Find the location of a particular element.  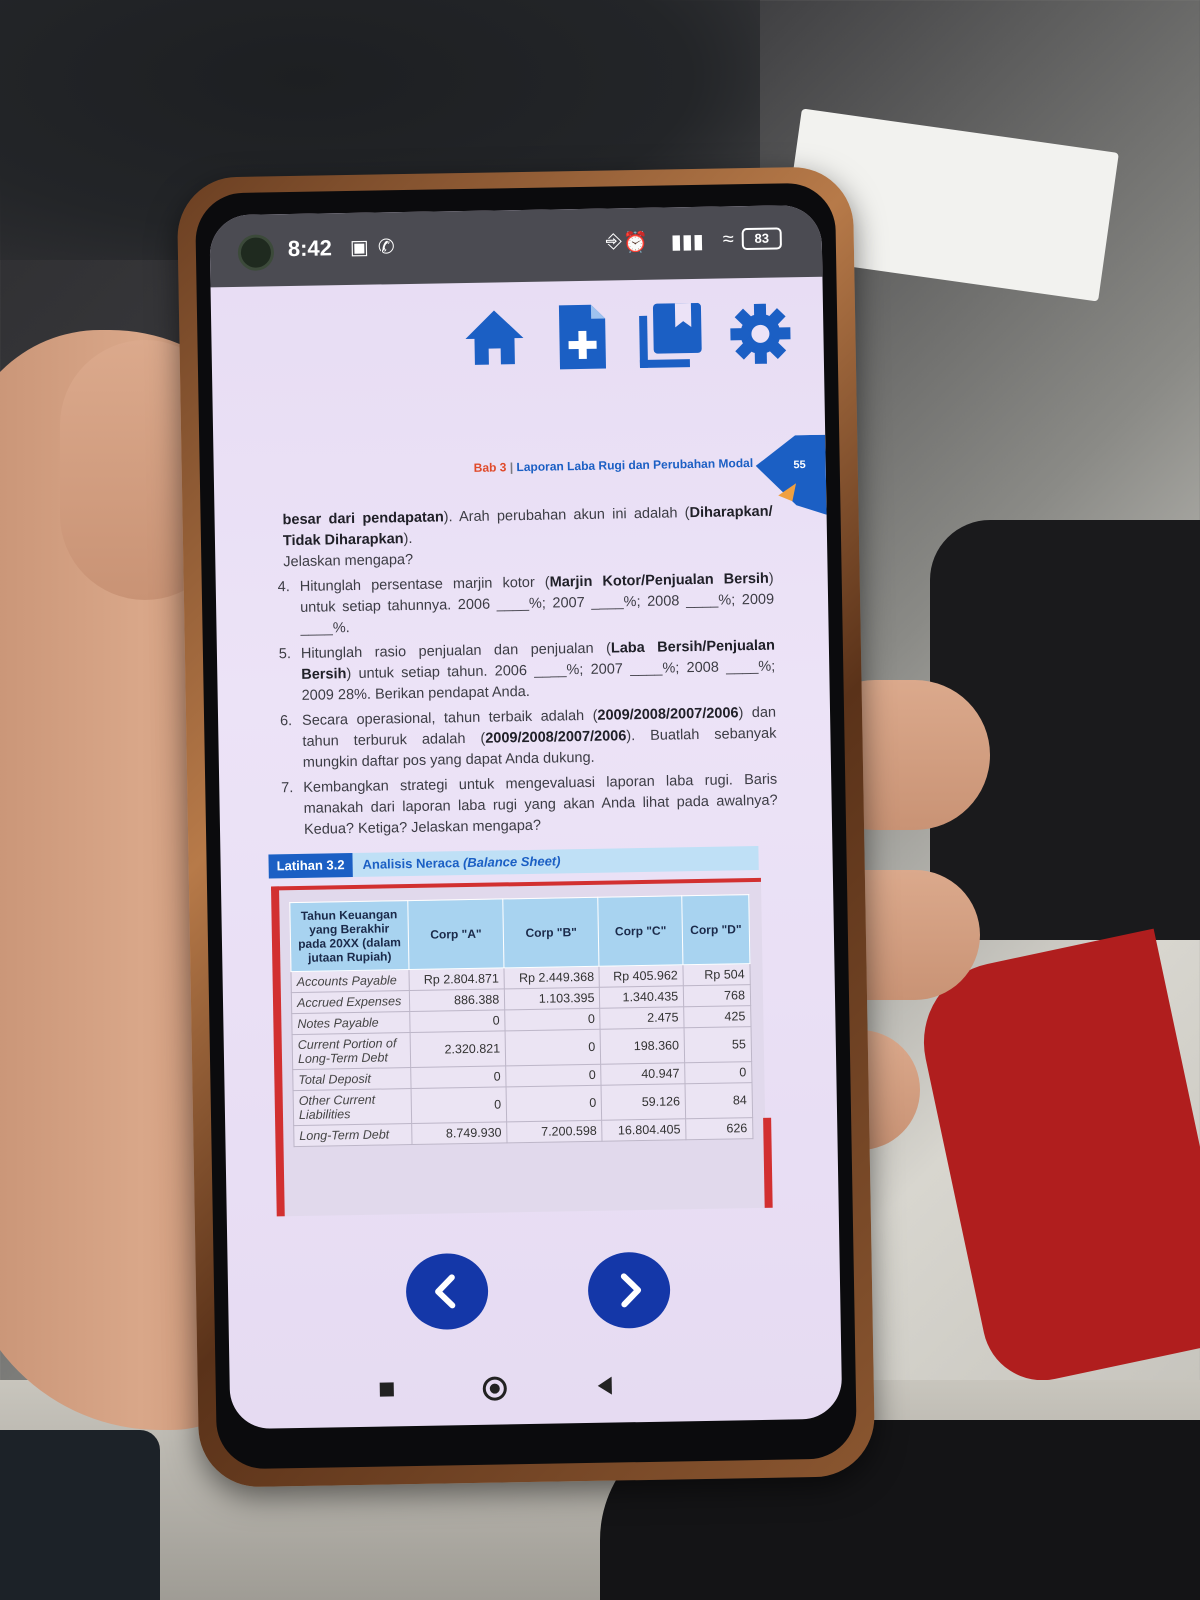

wifi-icon: ≈ is located at coordinates (728, 239).